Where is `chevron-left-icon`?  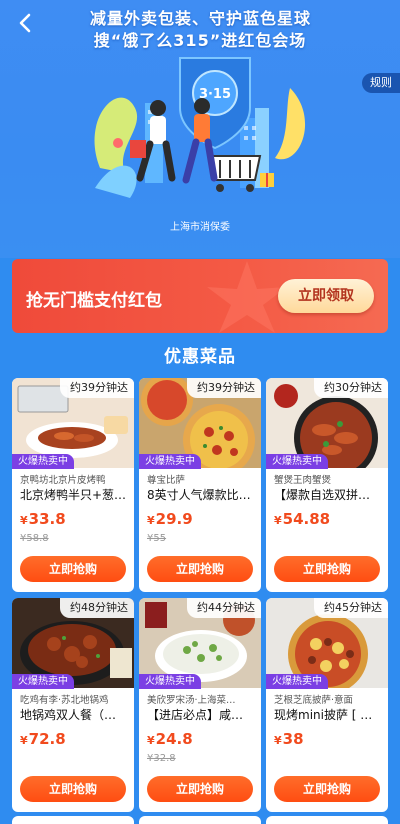 chevron-left-icon is located at coordinates (25, 23).